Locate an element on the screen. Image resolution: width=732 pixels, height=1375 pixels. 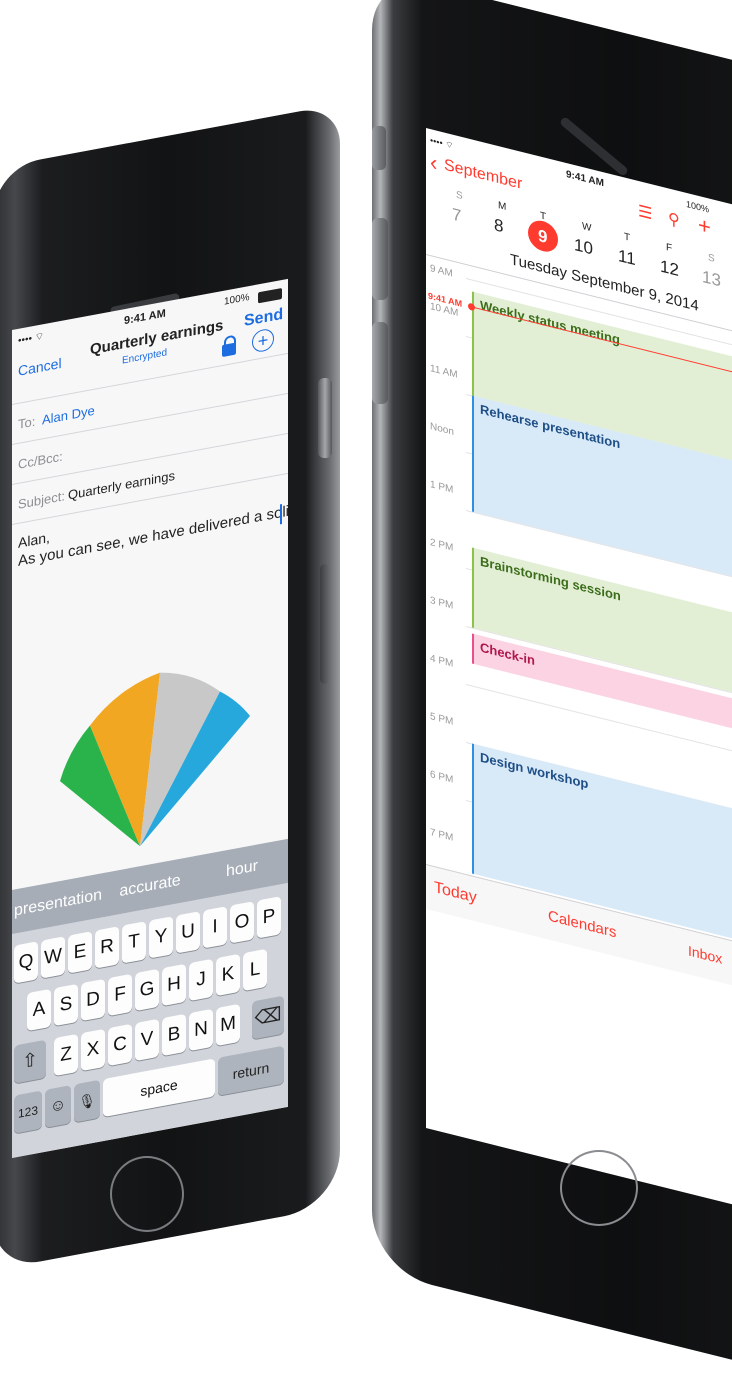
event-title: Check-in is located at coordinates (507, 654).